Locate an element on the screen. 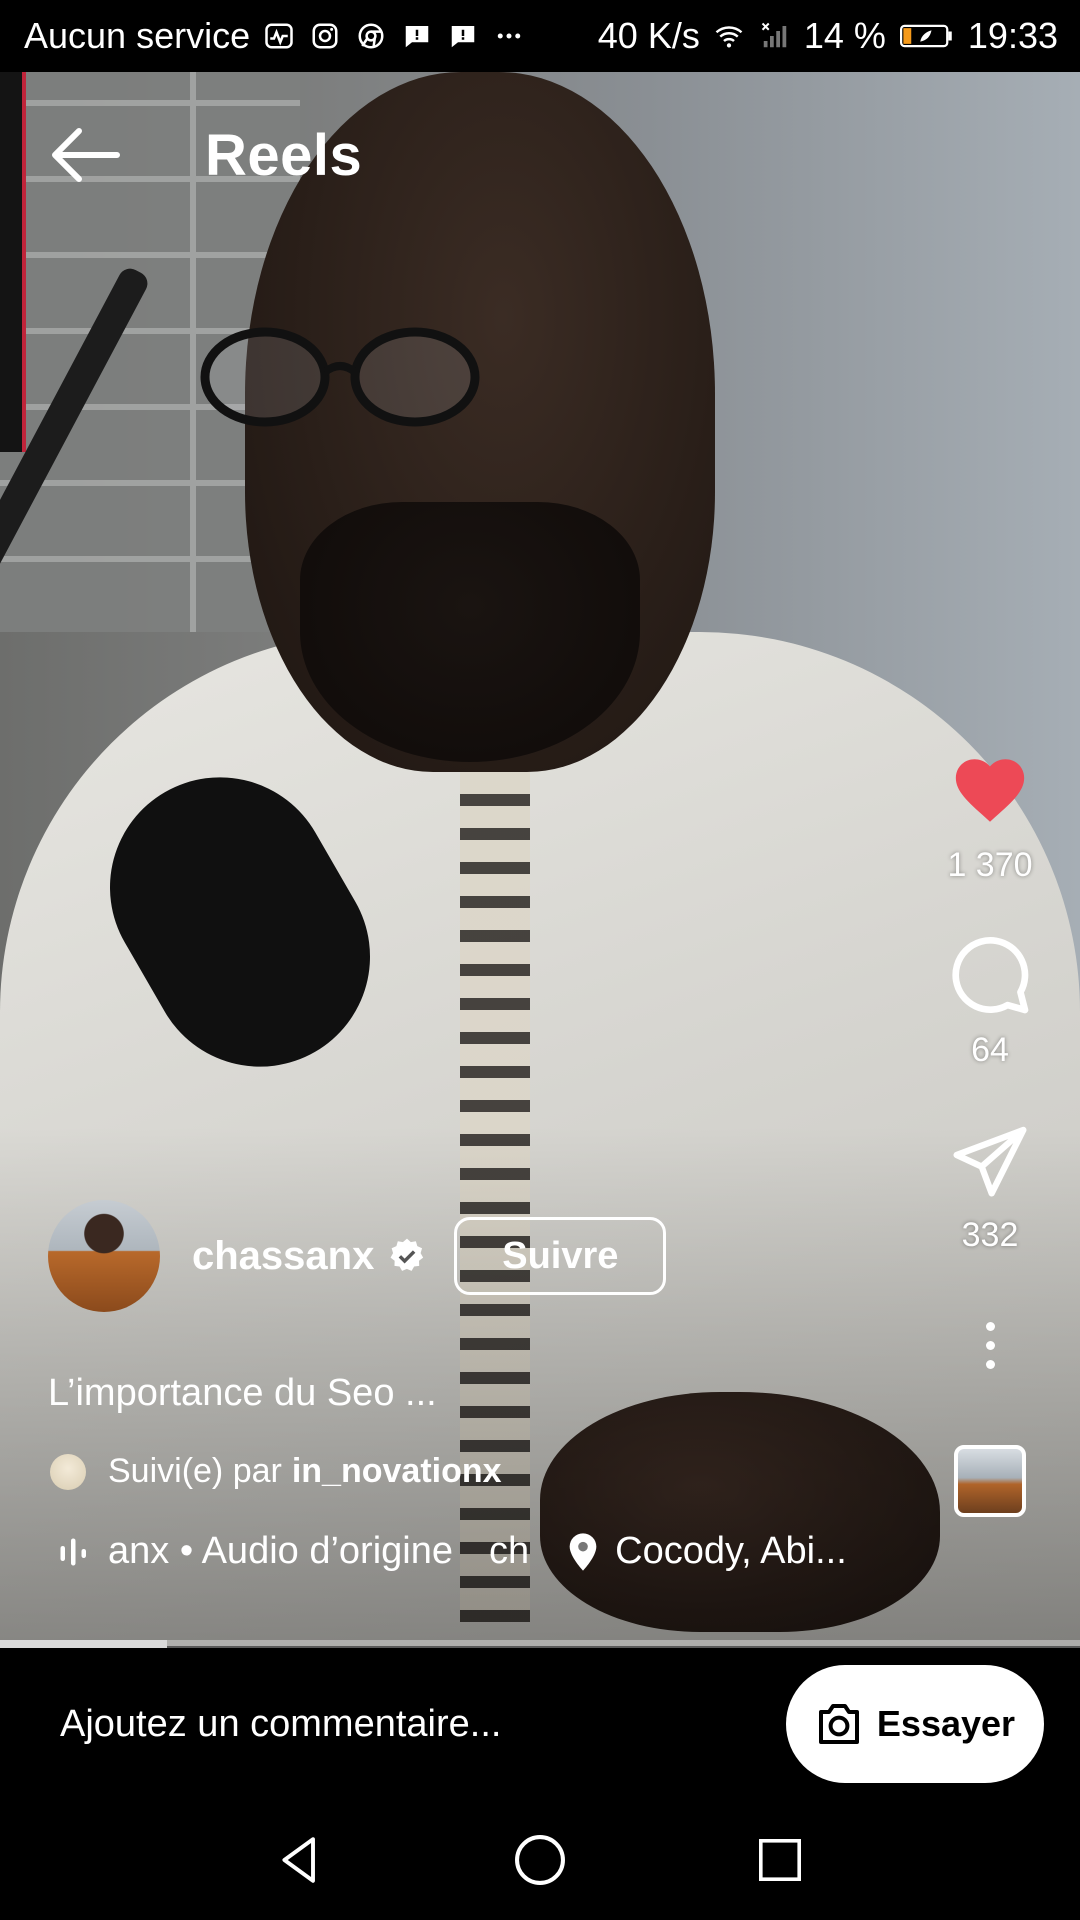 The width and height of the screenshot is (1080, 1920). nav-back-button is located at coordinates (300, 1860).